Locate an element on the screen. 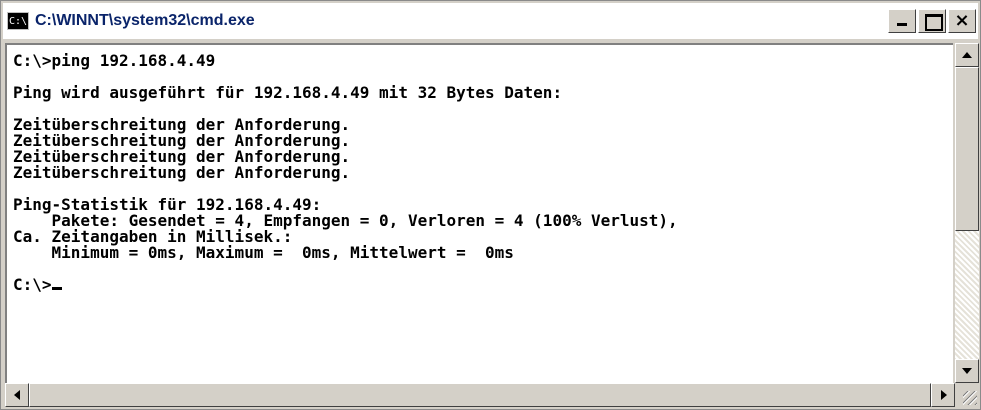 The image size is (981, 410). arrow-up-icon is located at coordinates (967, 55).